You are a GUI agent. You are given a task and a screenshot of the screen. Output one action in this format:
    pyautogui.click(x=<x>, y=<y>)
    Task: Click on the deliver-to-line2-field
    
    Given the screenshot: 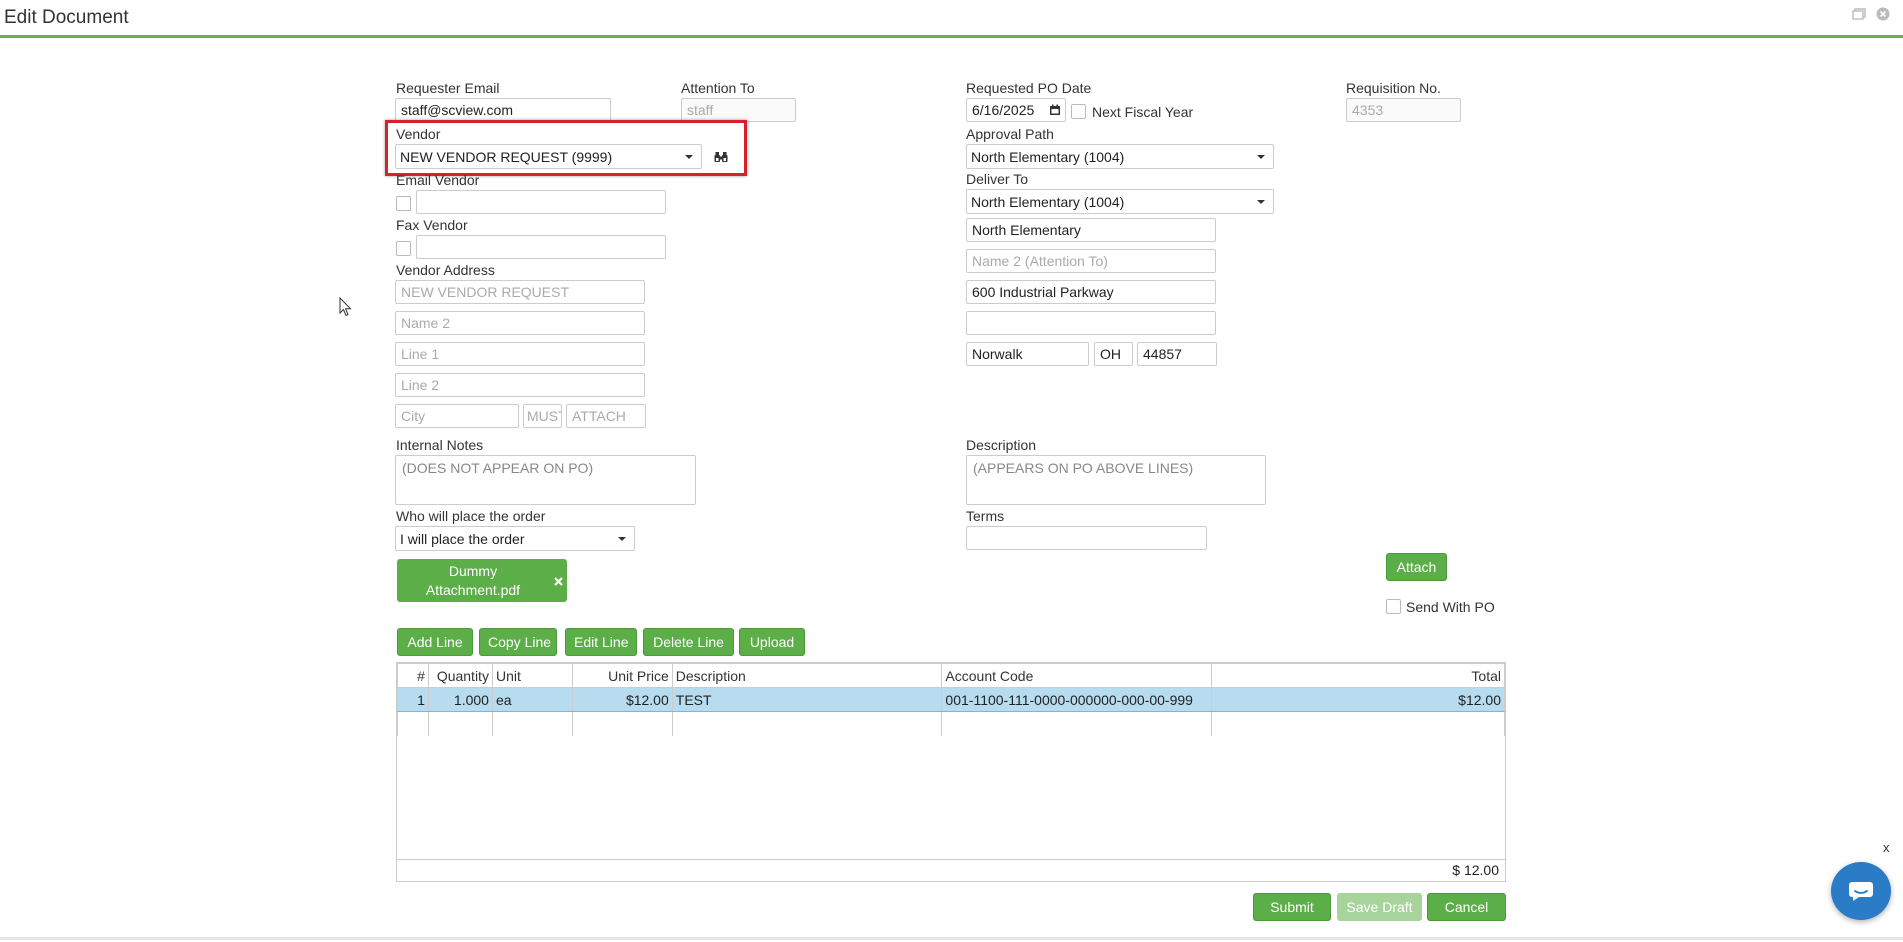 What is the action you would take?
    pyautogui.click(x=1091, y=323)
    